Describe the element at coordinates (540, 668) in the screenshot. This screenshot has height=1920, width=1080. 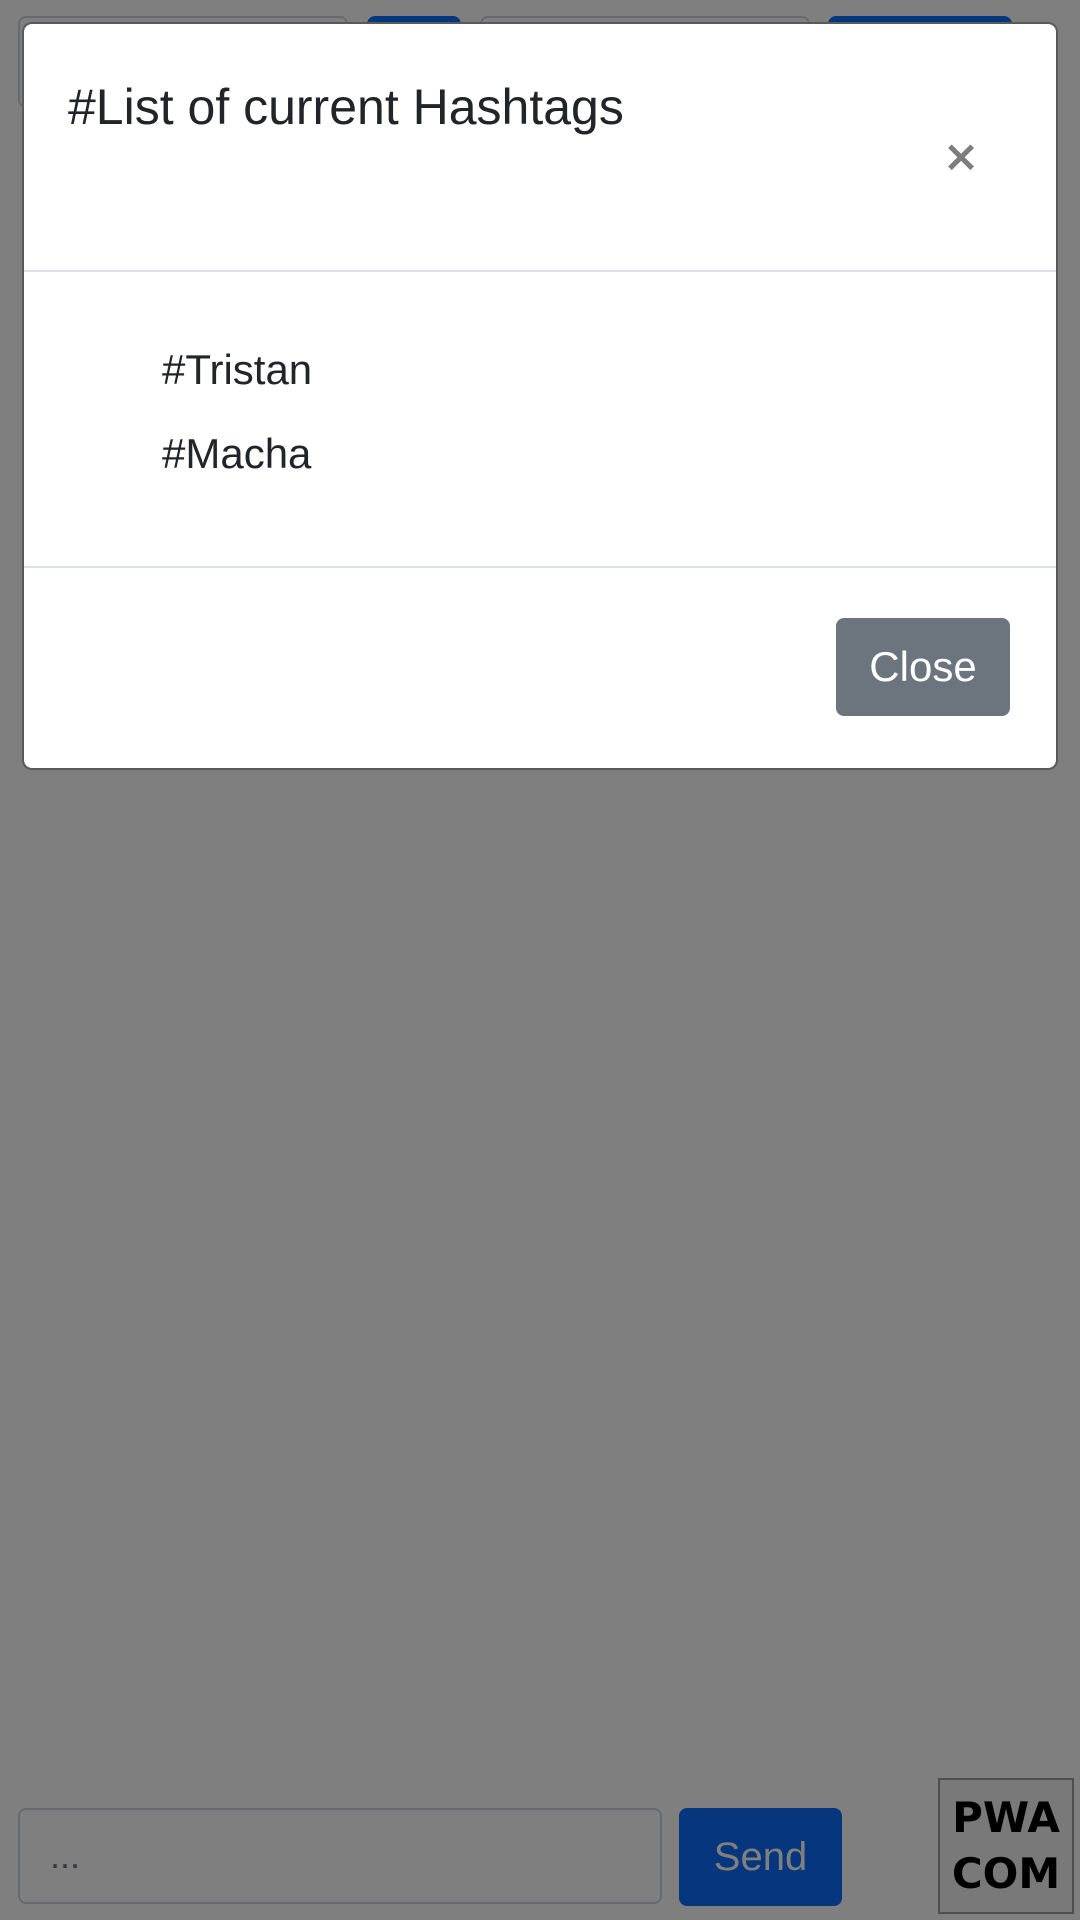
I see `modal-footer: Close` at that location.